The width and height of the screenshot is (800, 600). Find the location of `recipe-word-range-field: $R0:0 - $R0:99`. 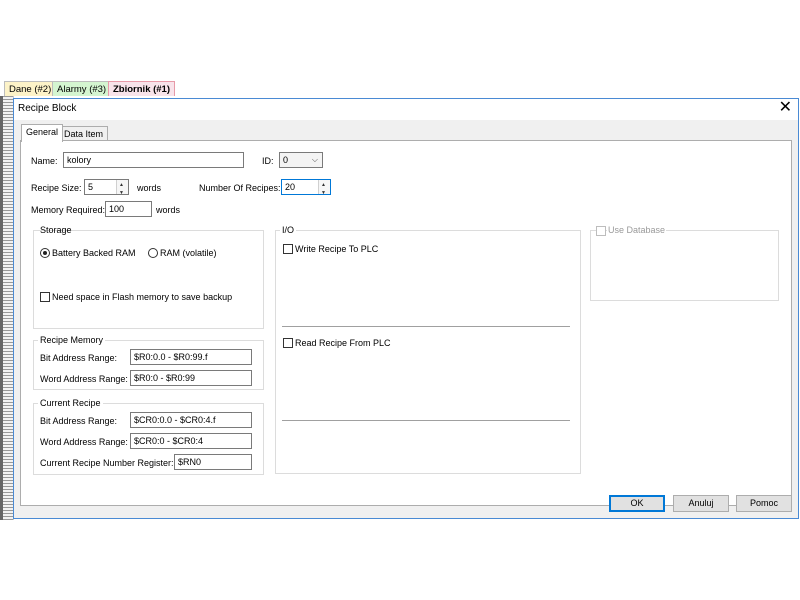

recipe-word-range-field: $R0:0 - $R0:99 is located at coordinates (191, 378).